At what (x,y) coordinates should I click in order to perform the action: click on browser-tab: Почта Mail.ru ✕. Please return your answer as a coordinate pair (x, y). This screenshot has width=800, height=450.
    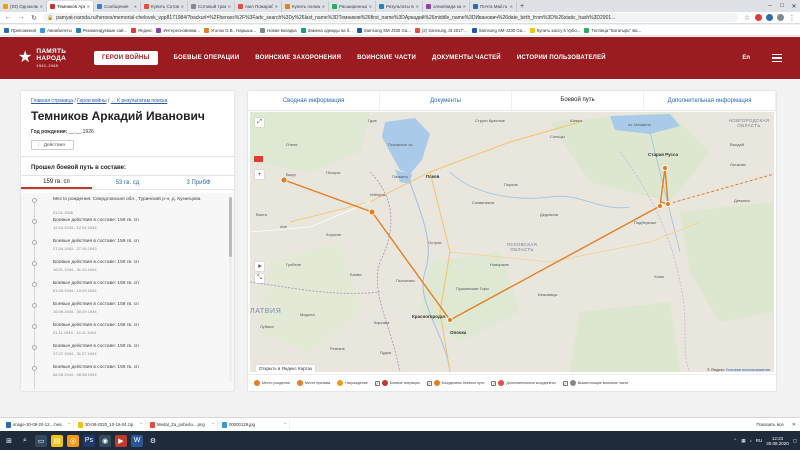
    Looking at the image, I should click on (493, 6).